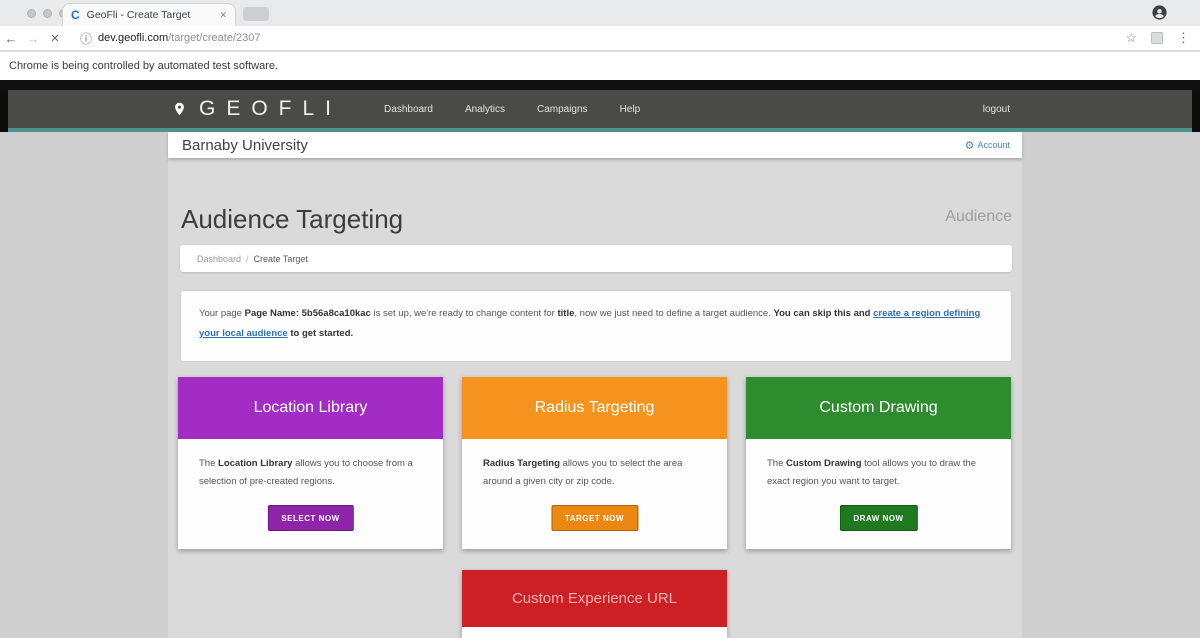 This screenshot has width=1200, height=638. What do you see at coordinates (310, 518) in the screenshot?
I see `select-now-button: SELECT NOW` at bounding box center [310, 518].